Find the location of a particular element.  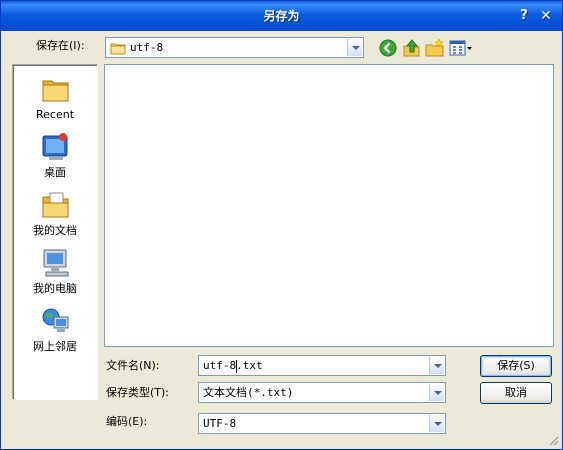

filename-label: 文件名(N): is located at coordinates (133, 365).